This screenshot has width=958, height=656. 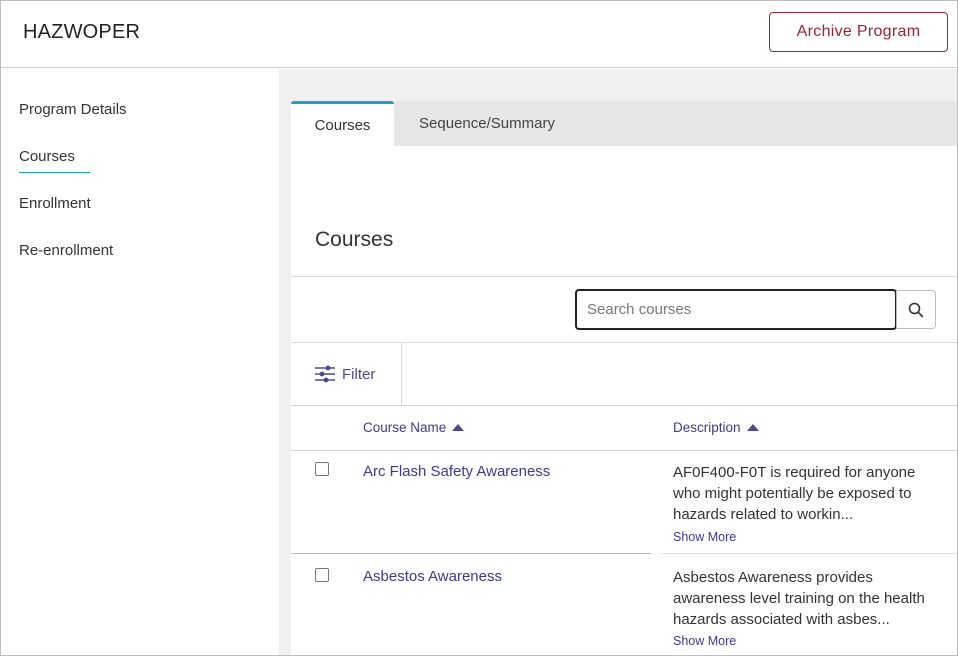 What do you see at coordinates (858, 32) in the screenshot?
I see `archive-program-button: Archive Program` at bounding box center [858, 32].